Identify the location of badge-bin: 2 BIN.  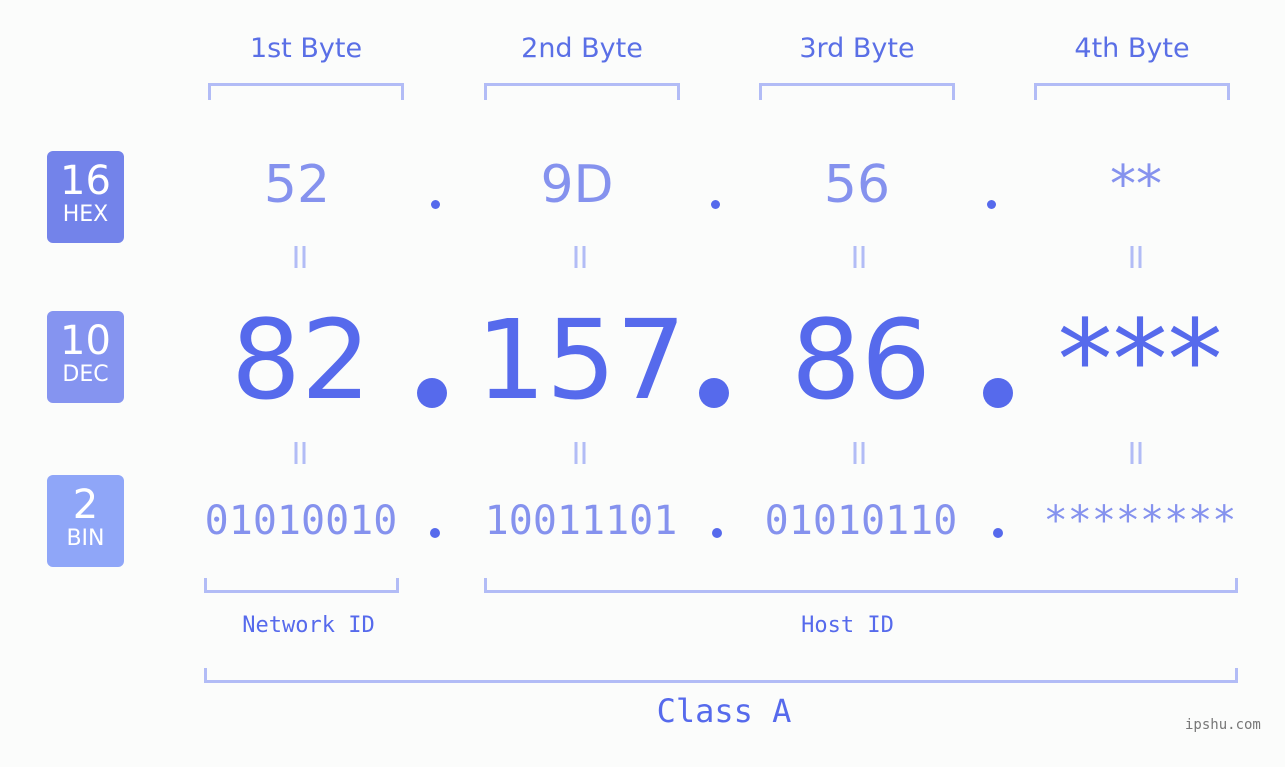
(85, 521).